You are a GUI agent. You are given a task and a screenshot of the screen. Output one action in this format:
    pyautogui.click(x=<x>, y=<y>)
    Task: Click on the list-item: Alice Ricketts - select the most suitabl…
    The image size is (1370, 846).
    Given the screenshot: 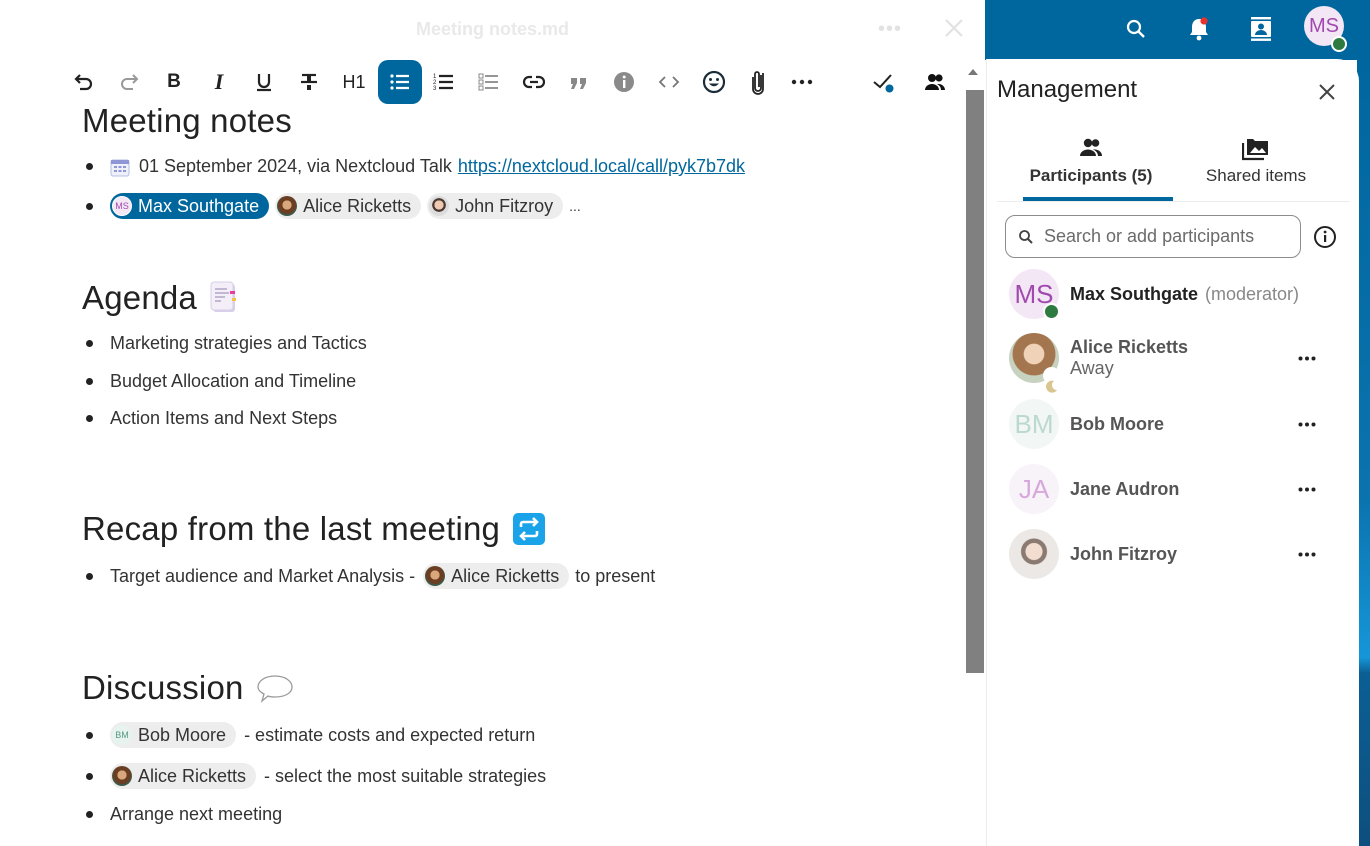 What is the action you would take?
    pyautogui.click(x=316, y=776)
    